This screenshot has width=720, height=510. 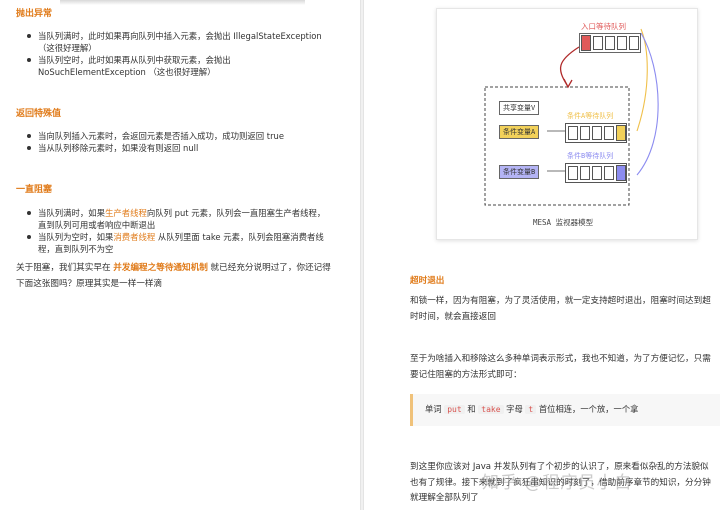 I want to click on condition-b-label: 条件变量B, so click(x=519, y=172).